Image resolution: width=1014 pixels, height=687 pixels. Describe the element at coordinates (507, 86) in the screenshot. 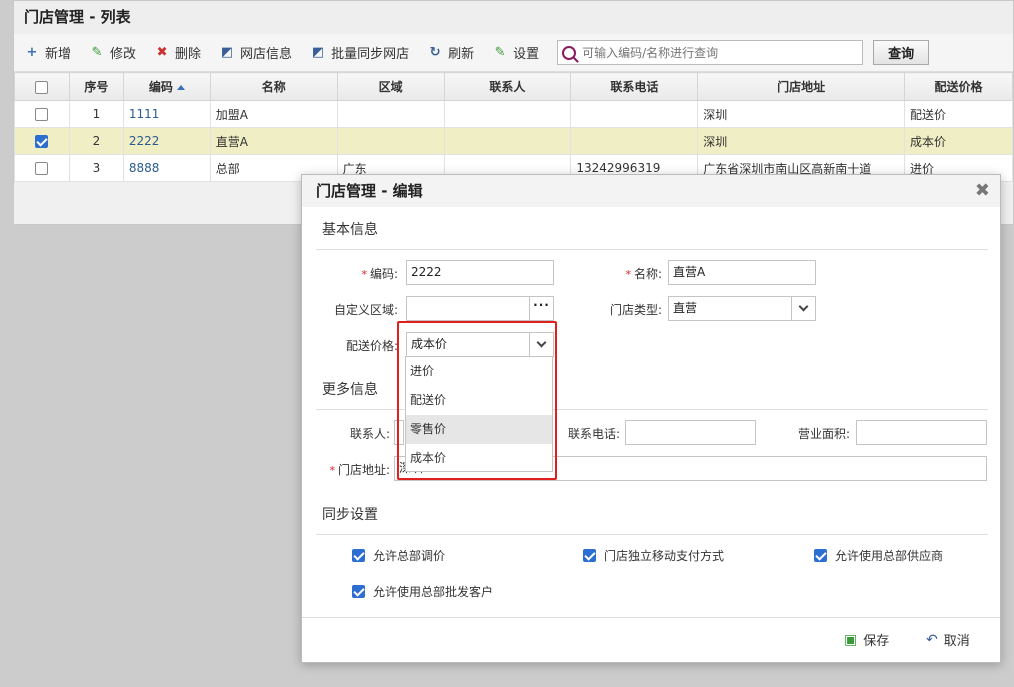

I see `col-contact: 联系人` at that location.